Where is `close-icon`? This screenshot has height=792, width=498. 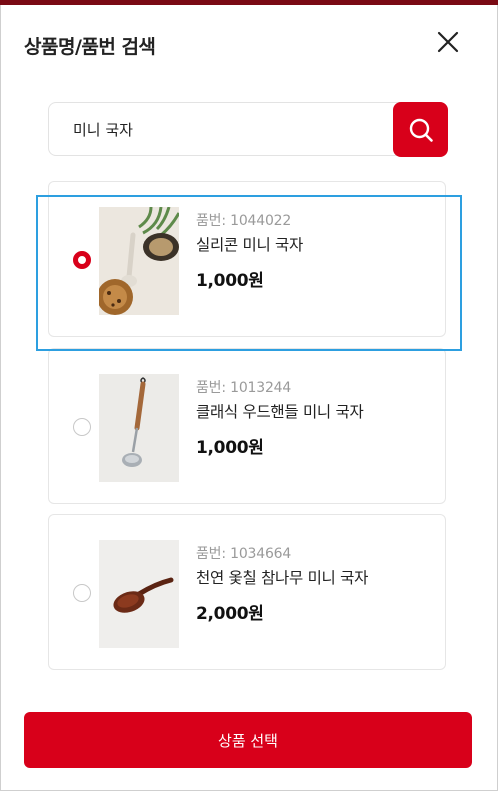
close-icon is located at coordinates (448, 42).